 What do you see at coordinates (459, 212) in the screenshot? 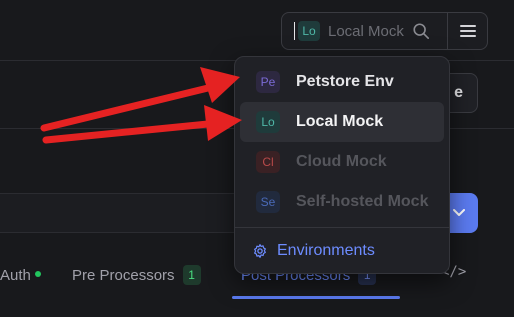
I see `chevron-down-icon` at bounding box center [459, 212].